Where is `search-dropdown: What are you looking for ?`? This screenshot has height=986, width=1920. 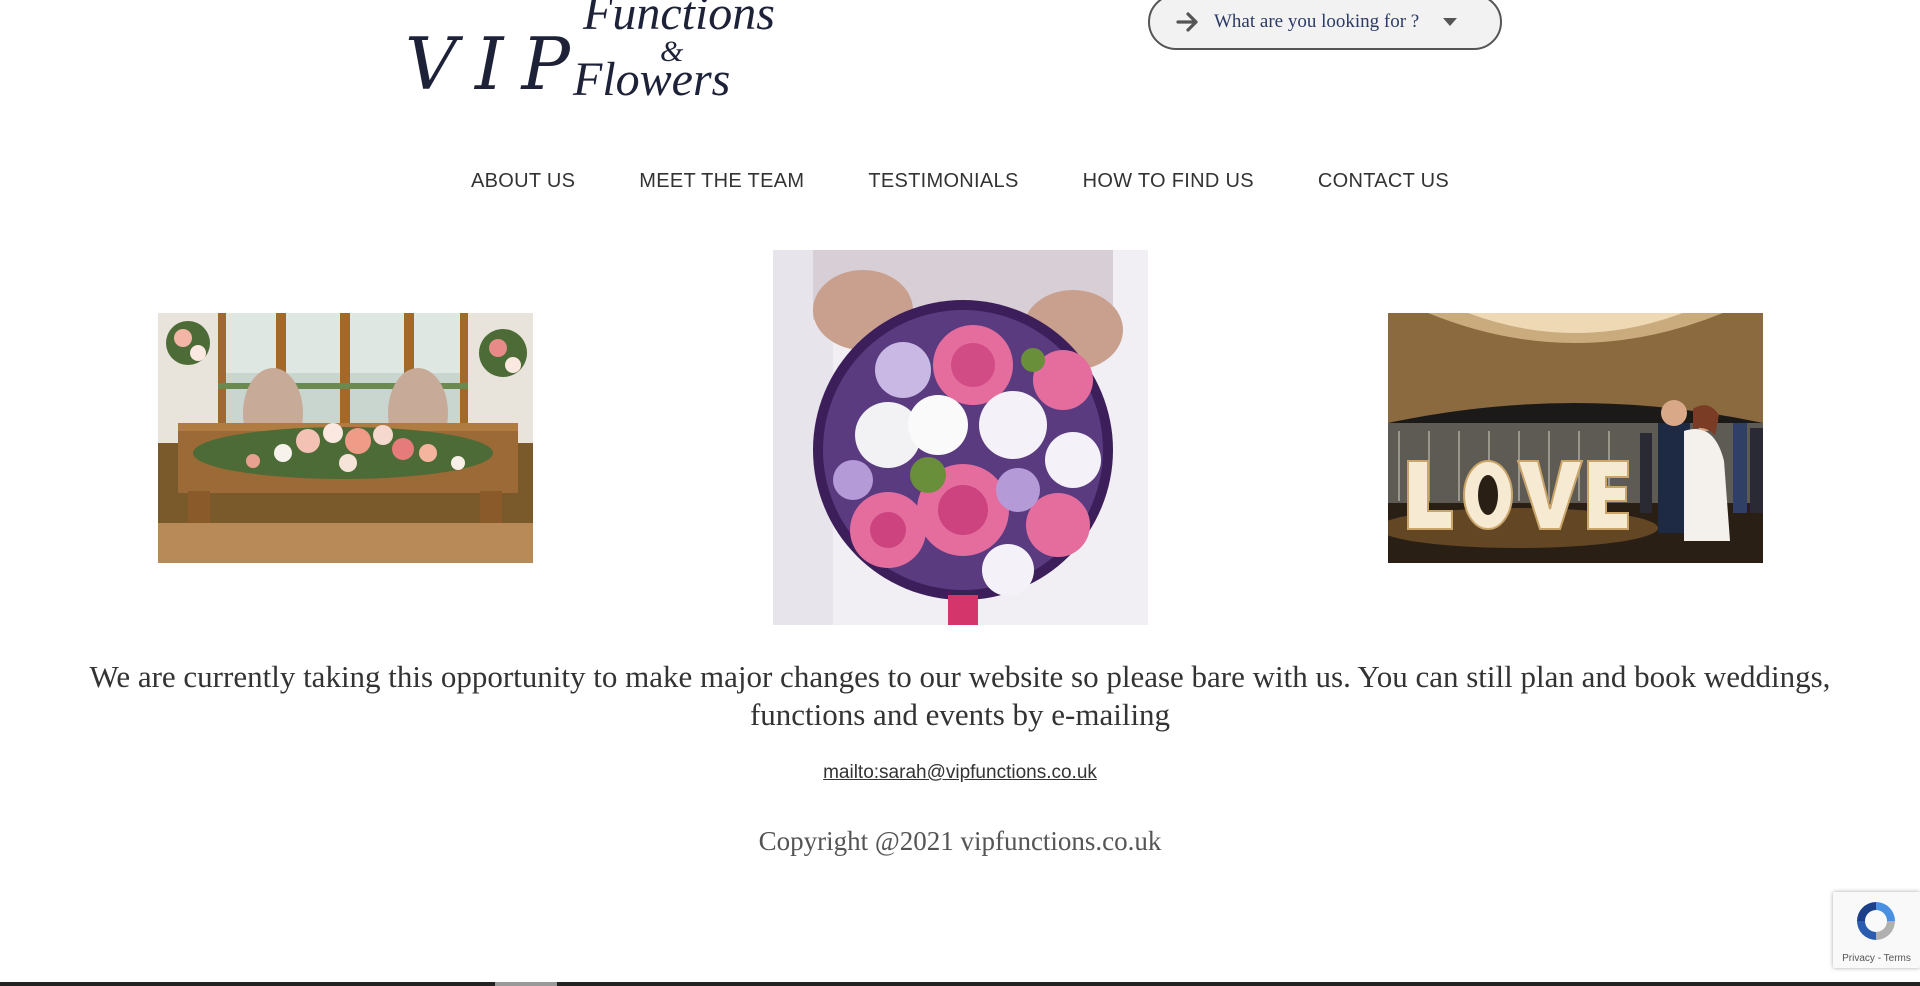 search-dropdown: What are you looking for ? is located at coordinates (1325, 25).